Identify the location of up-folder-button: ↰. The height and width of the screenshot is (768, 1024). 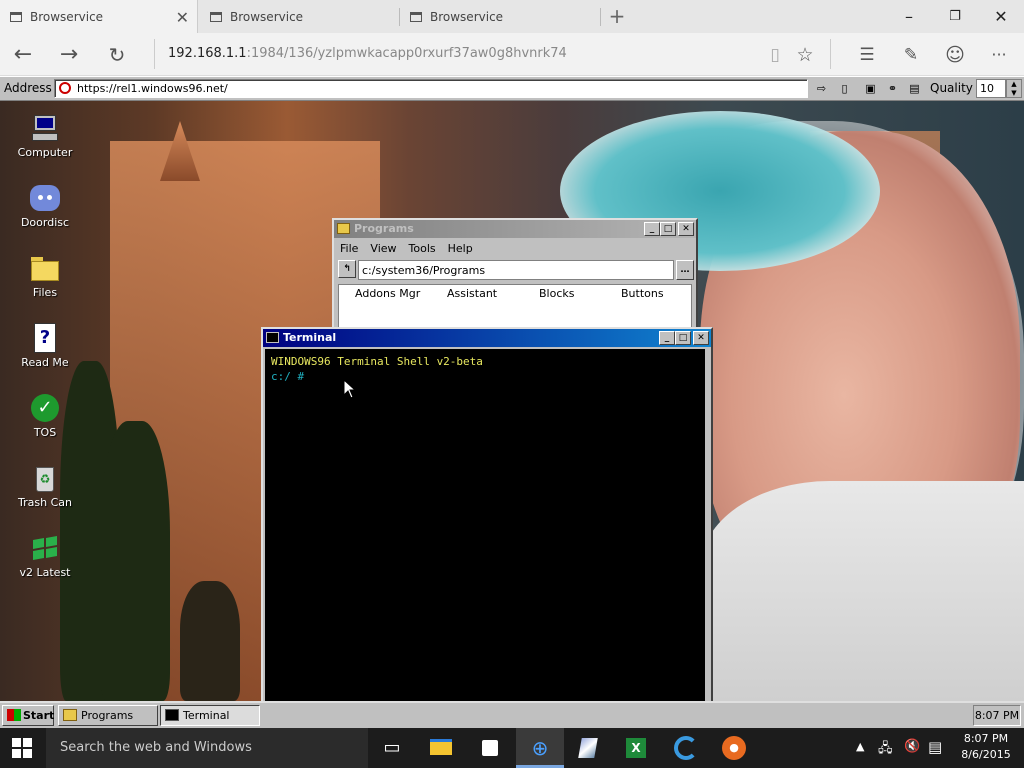
(347, 269).